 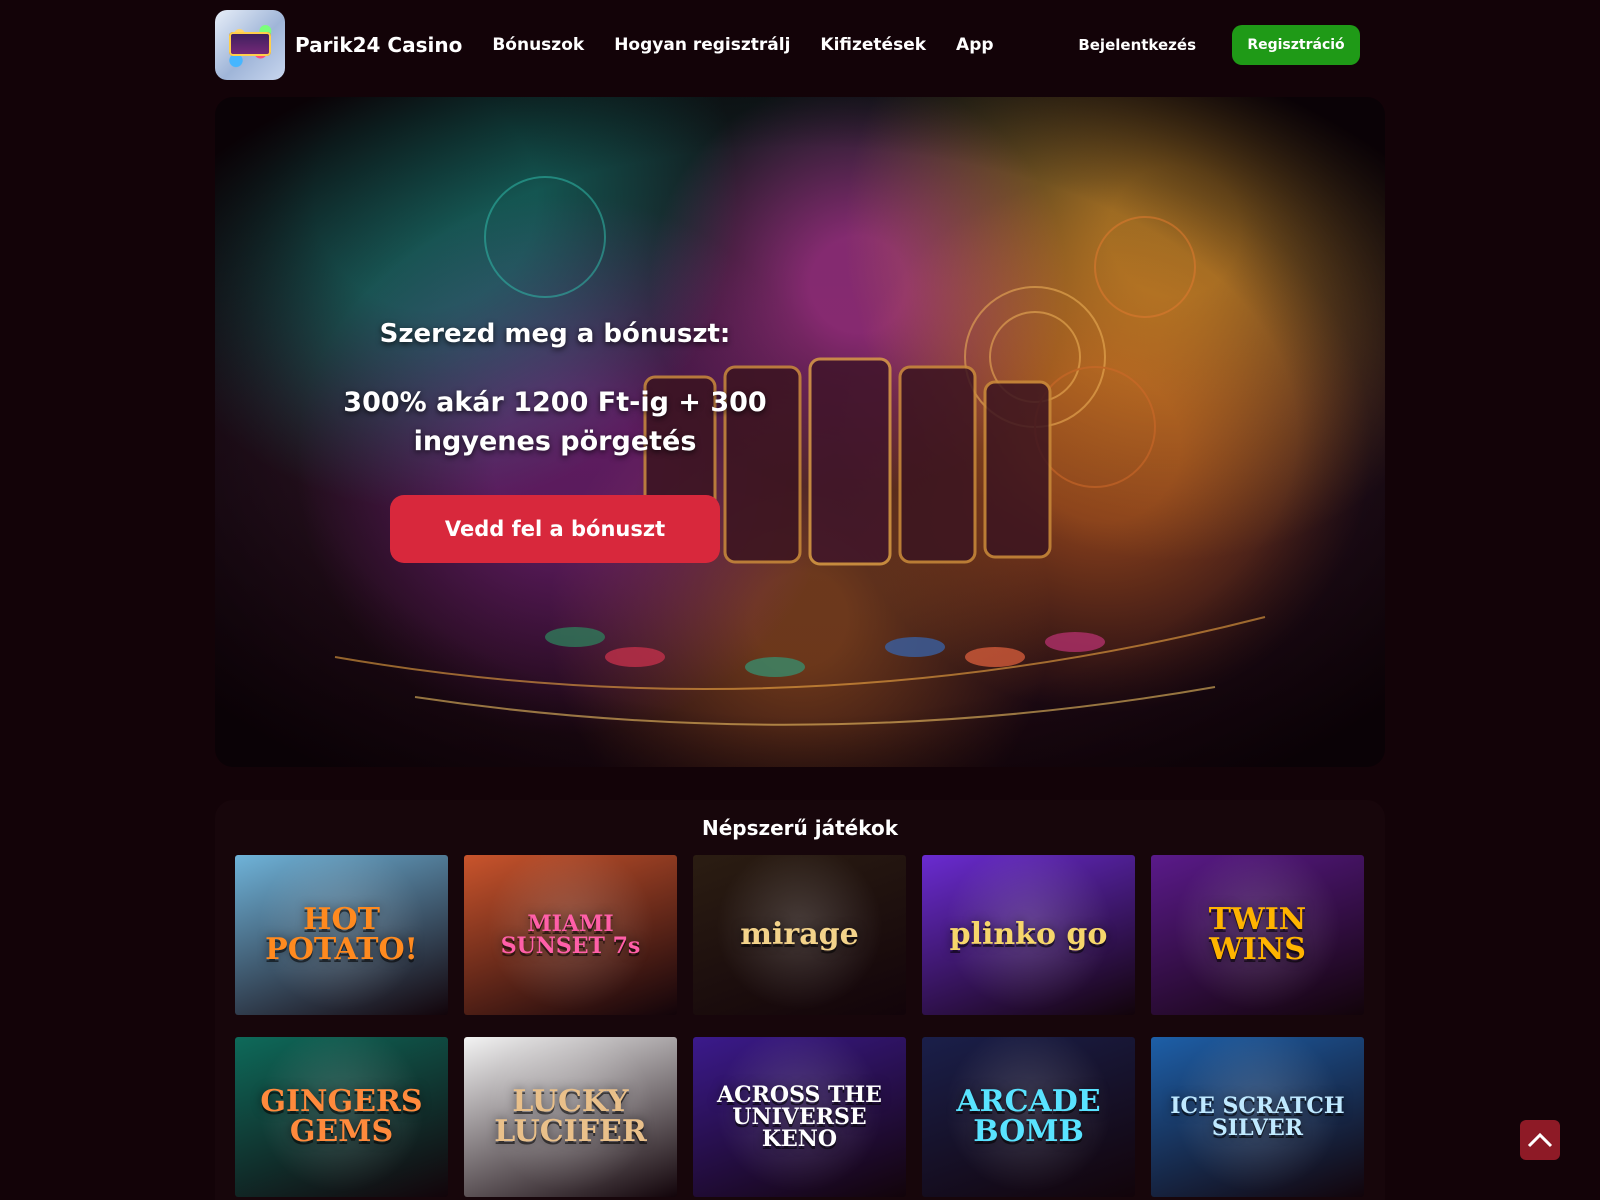 What do you see at coordinates (800, 828) in the screenshot?
I see `popular-games-title: Népszerű játékok` at bounding box center [800, 828].